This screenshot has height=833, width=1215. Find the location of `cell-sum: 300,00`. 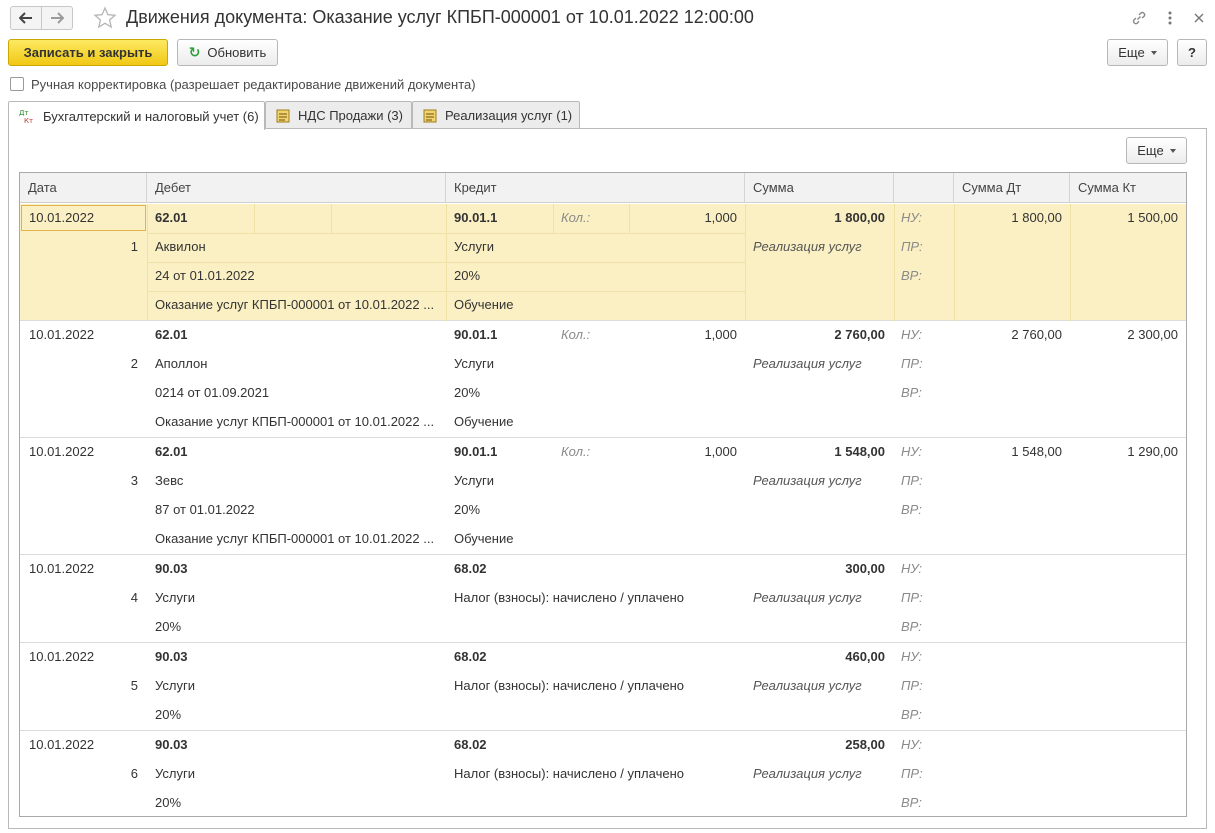

cell-sum: 300,00 is located at coordinates (819, 569).